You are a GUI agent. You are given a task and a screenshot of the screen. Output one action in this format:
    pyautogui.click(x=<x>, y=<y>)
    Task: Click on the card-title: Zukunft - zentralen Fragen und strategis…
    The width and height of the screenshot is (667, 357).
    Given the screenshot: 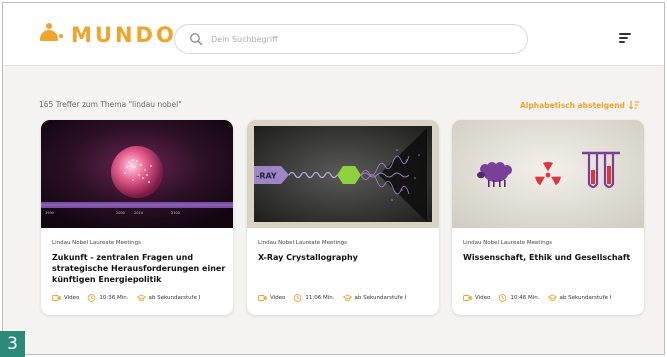 What is the action you would take?
    pyautogui.click(x=140, y=268)
    